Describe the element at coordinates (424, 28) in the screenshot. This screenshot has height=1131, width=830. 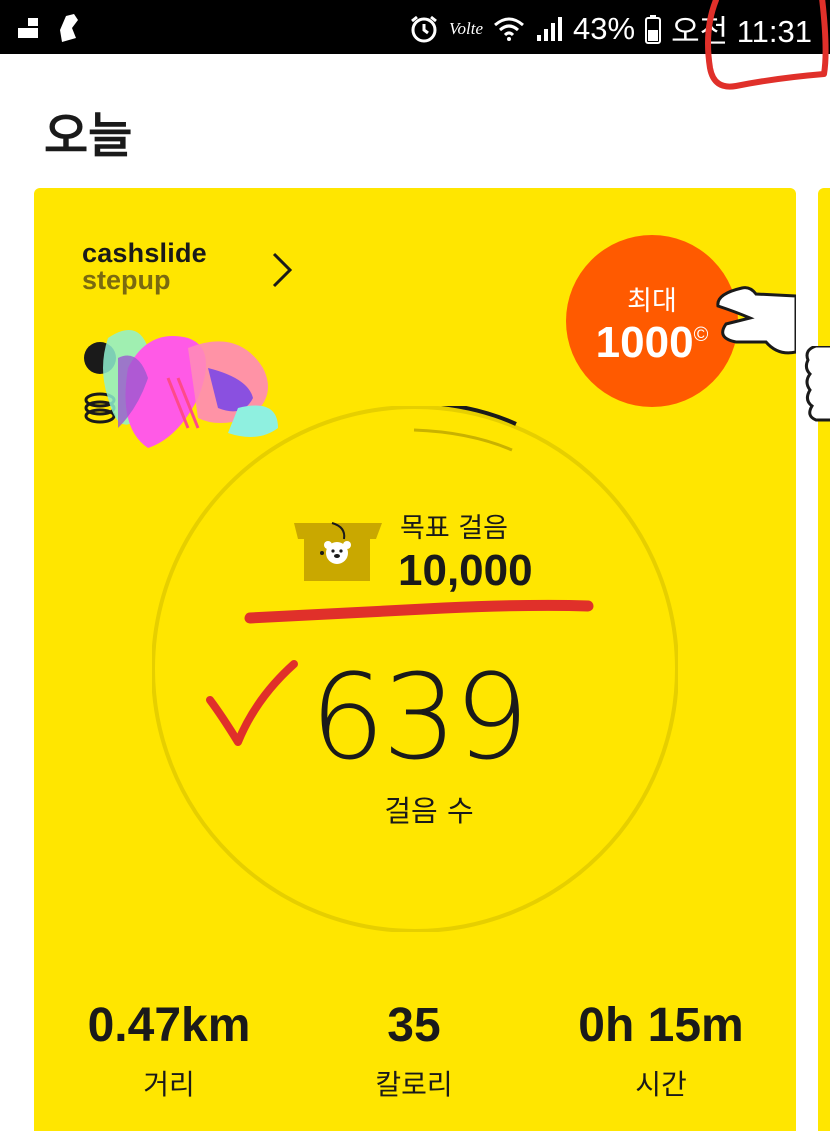
I see `alarm-icon` at that location.